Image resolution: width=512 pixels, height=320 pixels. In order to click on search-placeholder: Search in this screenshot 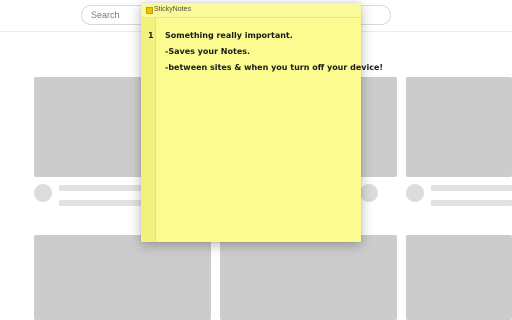, I will do `click(105, 15)`.